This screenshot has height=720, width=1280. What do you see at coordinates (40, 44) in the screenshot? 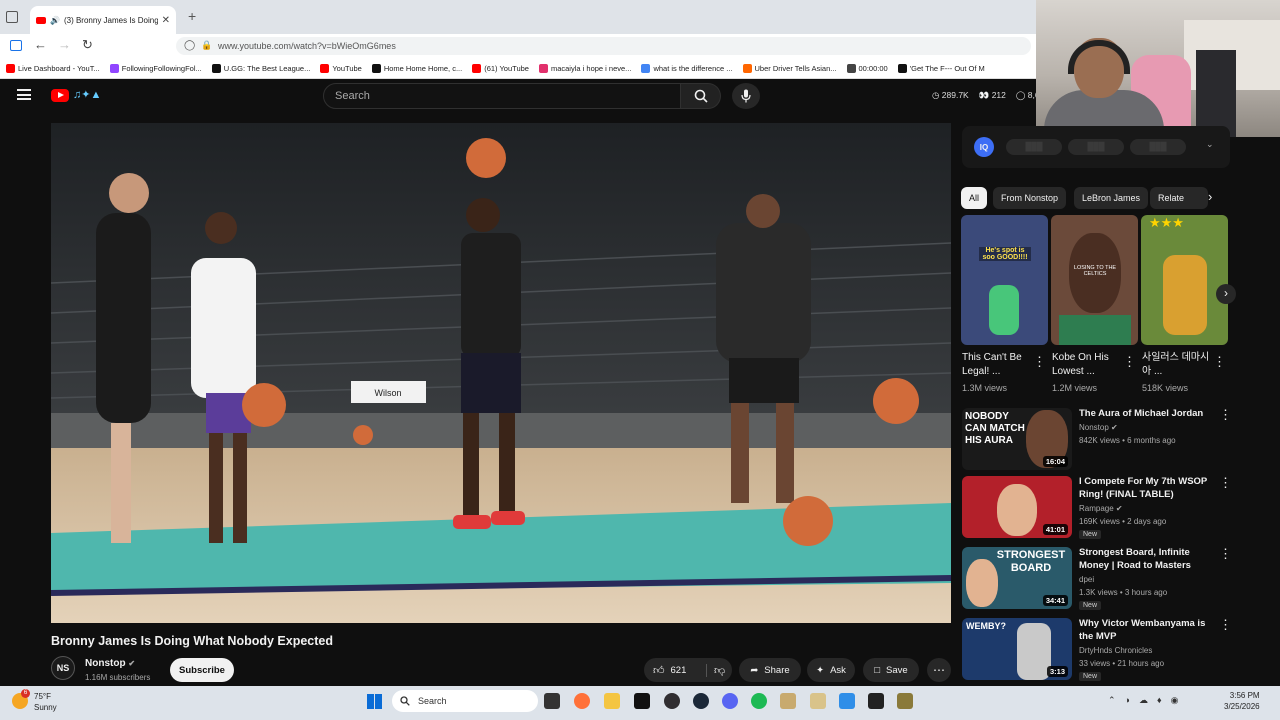
I see `back-icon: ←` at bounding box center [40, 44].